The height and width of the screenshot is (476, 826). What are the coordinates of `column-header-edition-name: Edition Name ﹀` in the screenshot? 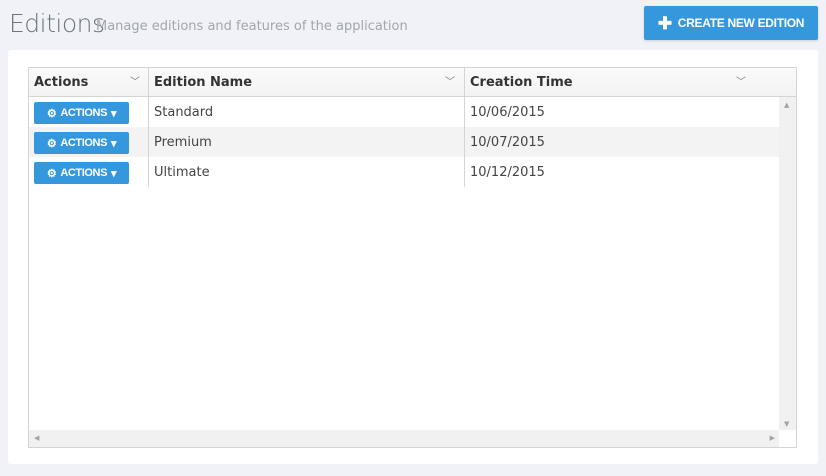 It's located at (307, 82).